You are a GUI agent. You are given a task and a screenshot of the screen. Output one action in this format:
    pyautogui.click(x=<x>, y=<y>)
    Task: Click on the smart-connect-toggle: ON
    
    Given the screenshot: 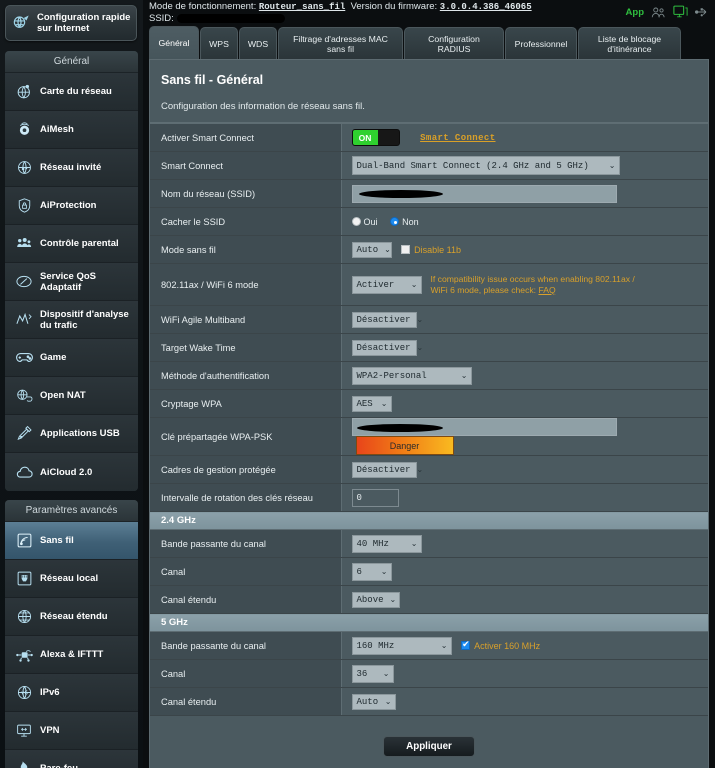 What is the action you would take?
    pyautogui.click(x=375, y=137)
    